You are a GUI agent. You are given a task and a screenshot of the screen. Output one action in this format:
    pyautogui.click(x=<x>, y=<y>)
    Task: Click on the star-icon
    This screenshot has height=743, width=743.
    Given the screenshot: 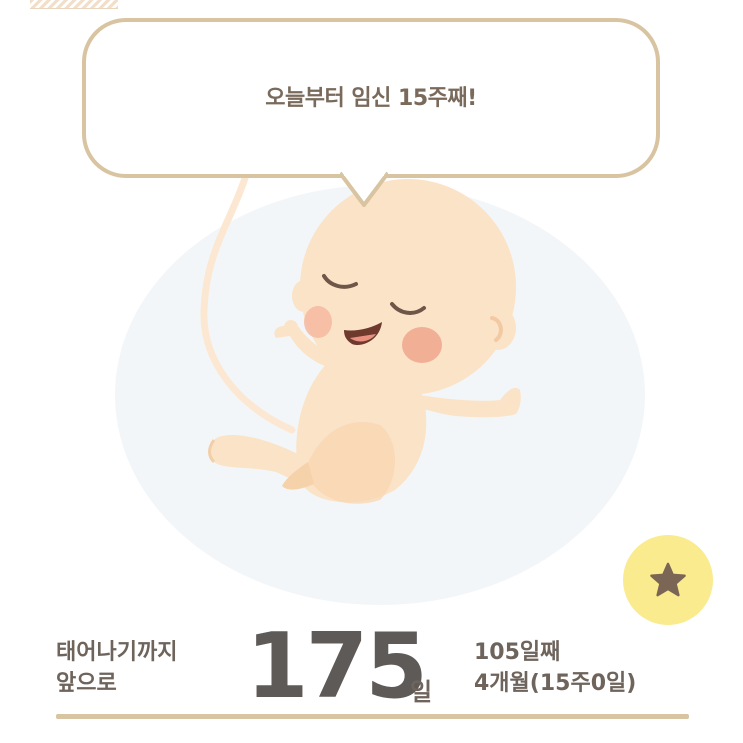 What is the action you would take?
    pyautogui.click(x=668, y=579)
    